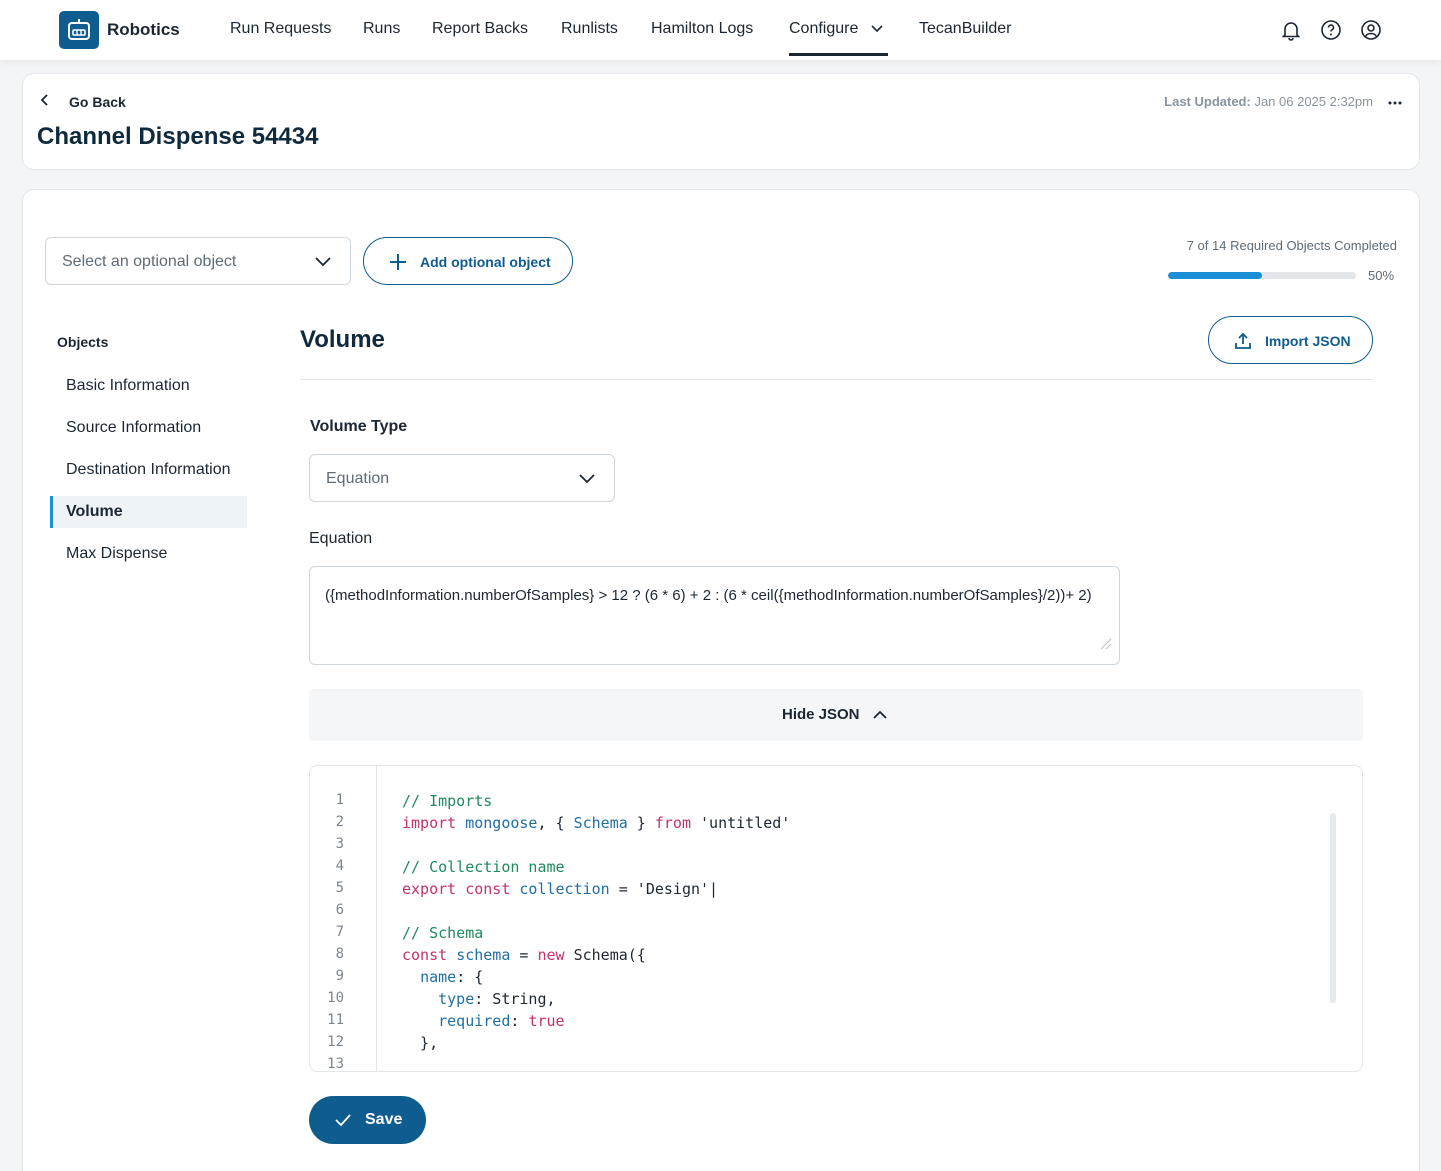  I want to click on import-json-label: Import JSON, so click(1308, 341).